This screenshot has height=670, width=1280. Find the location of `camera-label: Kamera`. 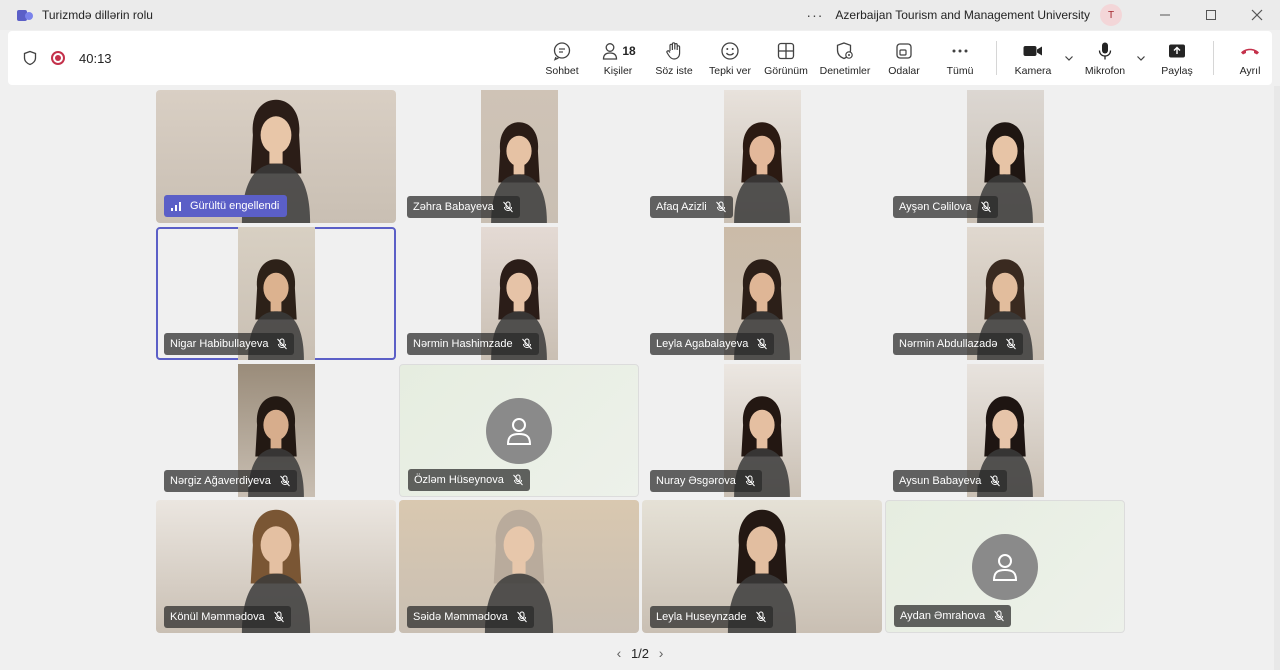

camera-label: Kamera is located at coordinates (1033, 70).